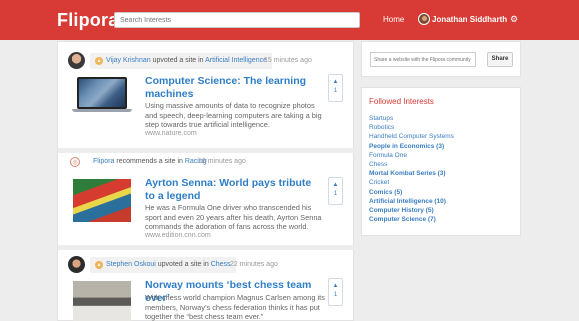 This screenshot has height=321, width=579. Describe the element at coordinates (424, 19) in the screenshot. I see `user-avatar` at that location.